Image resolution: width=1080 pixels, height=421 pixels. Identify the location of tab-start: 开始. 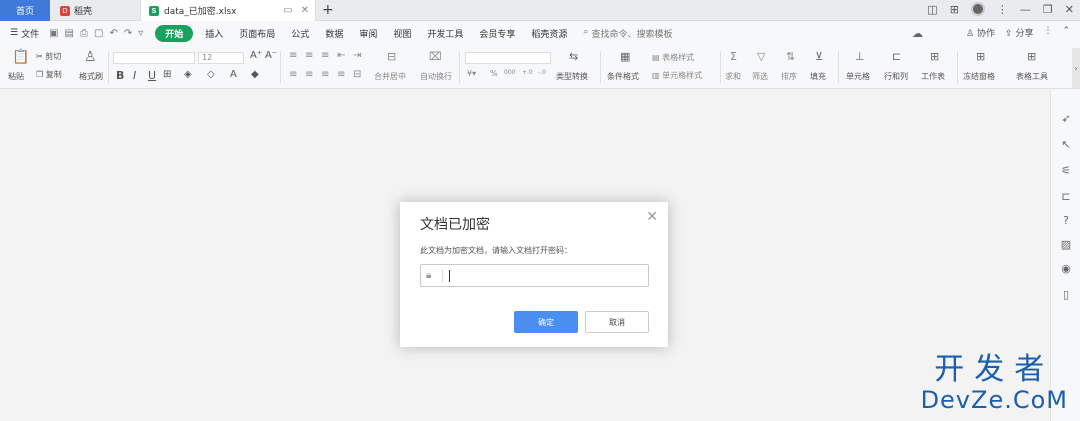
(174, 33).